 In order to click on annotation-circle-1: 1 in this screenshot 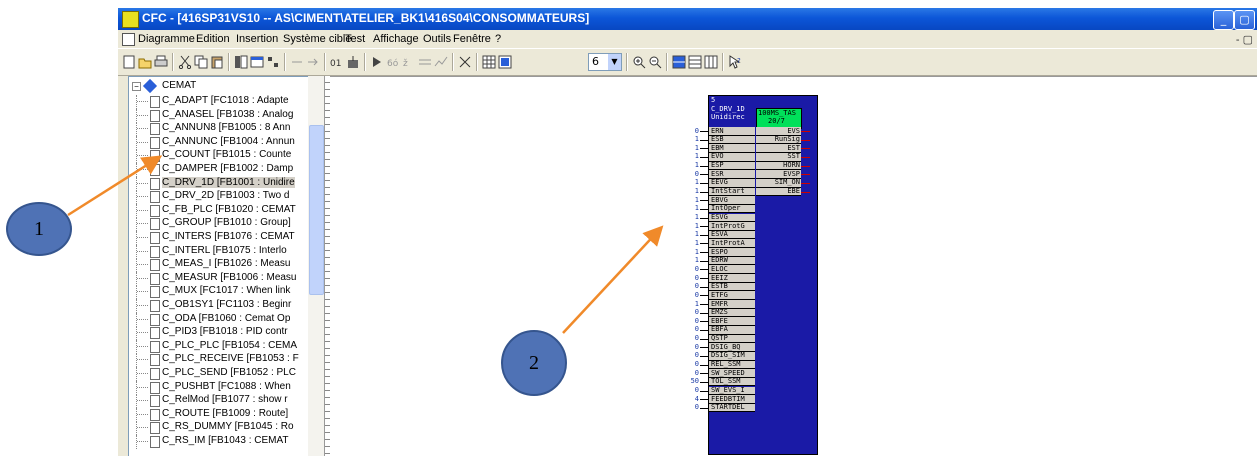, I will do `click(39, 229)`.